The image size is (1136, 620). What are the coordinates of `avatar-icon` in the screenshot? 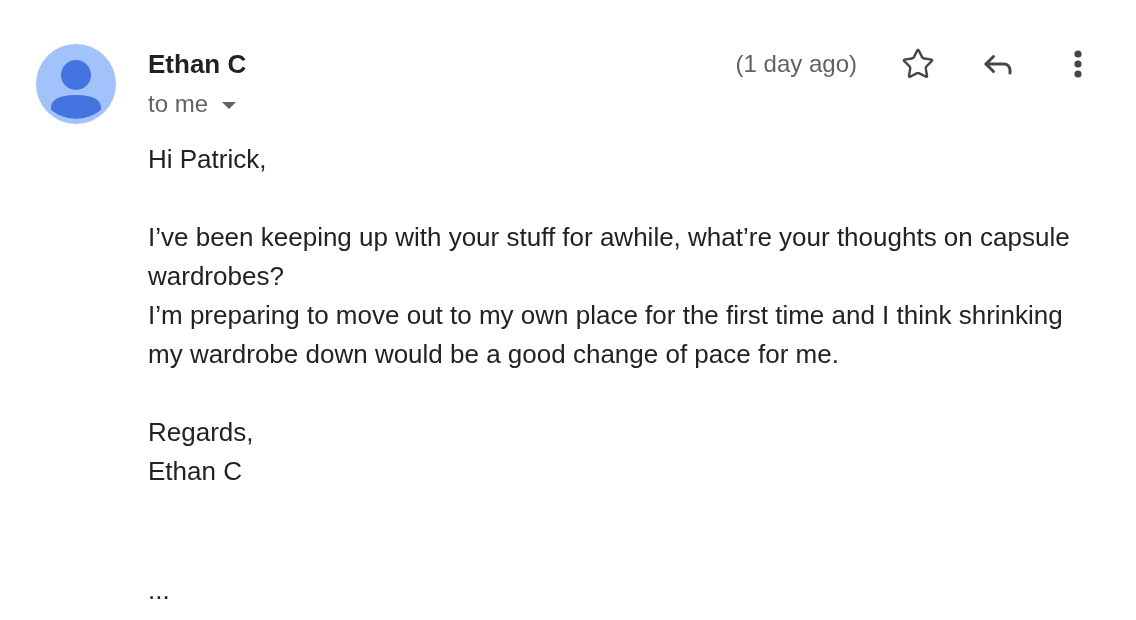 It's located at (76, 84).